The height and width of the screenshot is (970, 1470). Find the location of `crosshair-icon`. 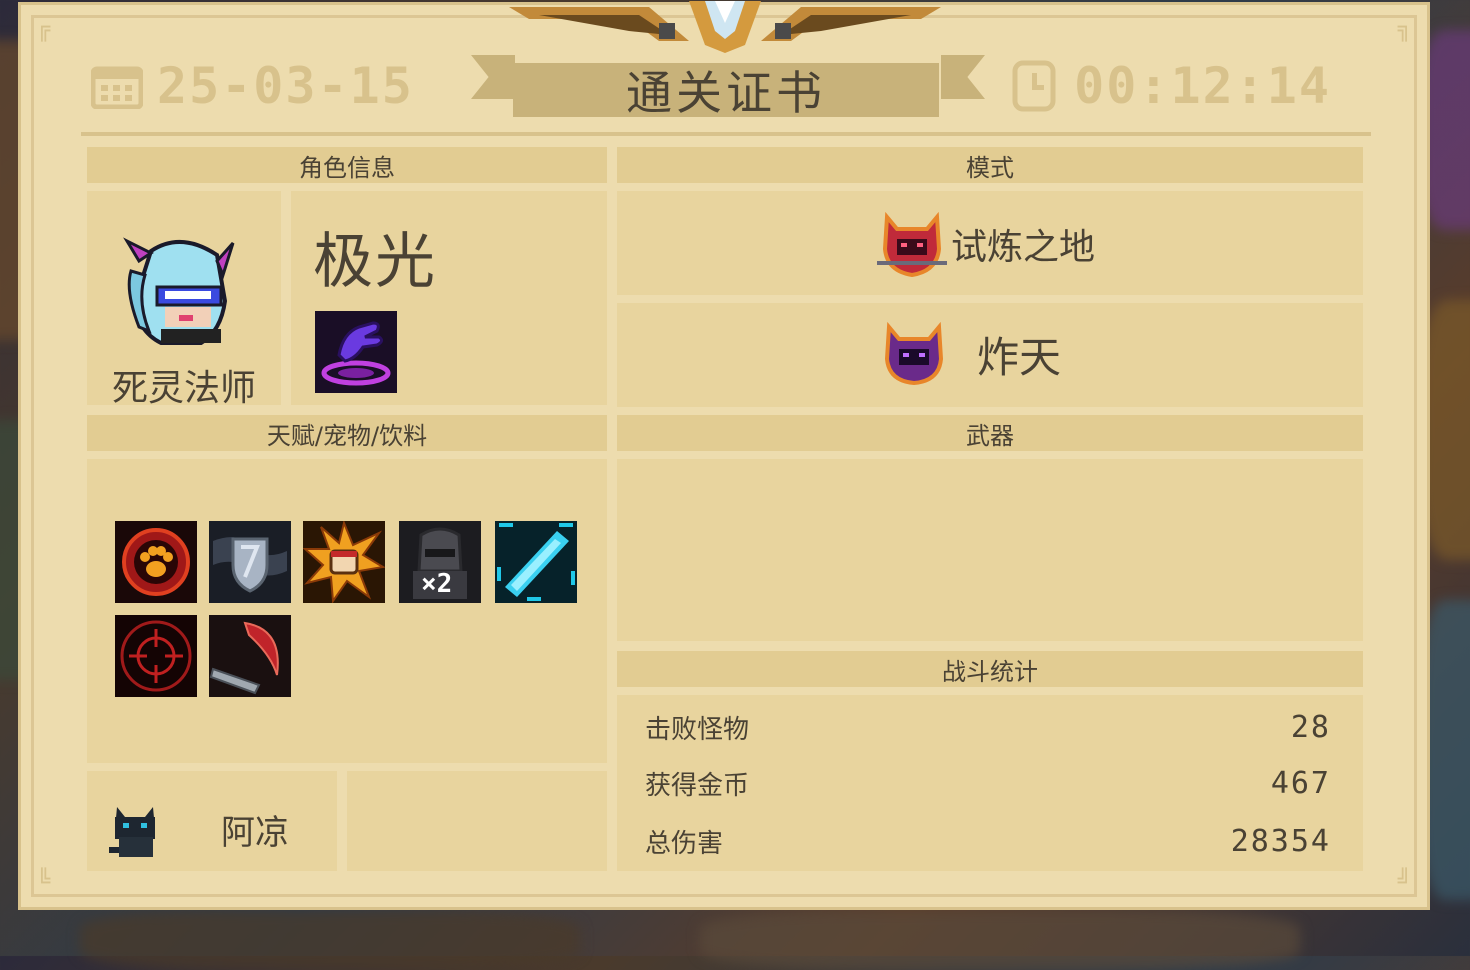

crosshair-icon is located at coordinates (156, 656).